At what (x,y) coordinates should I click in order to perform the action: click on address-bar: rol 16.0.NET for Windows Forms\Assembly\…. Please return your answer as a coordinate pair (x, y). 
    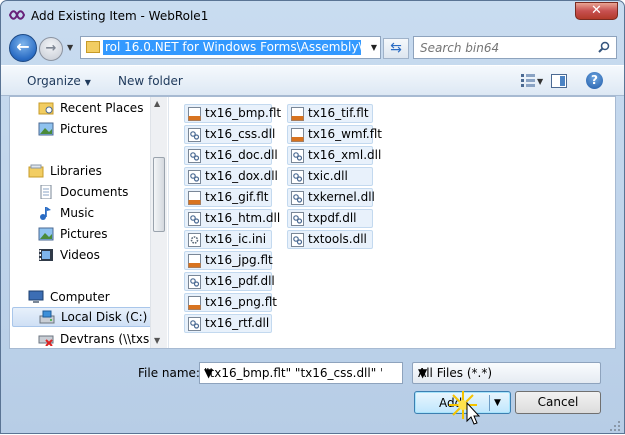
    Looking at the image, I should click on (230, 47).